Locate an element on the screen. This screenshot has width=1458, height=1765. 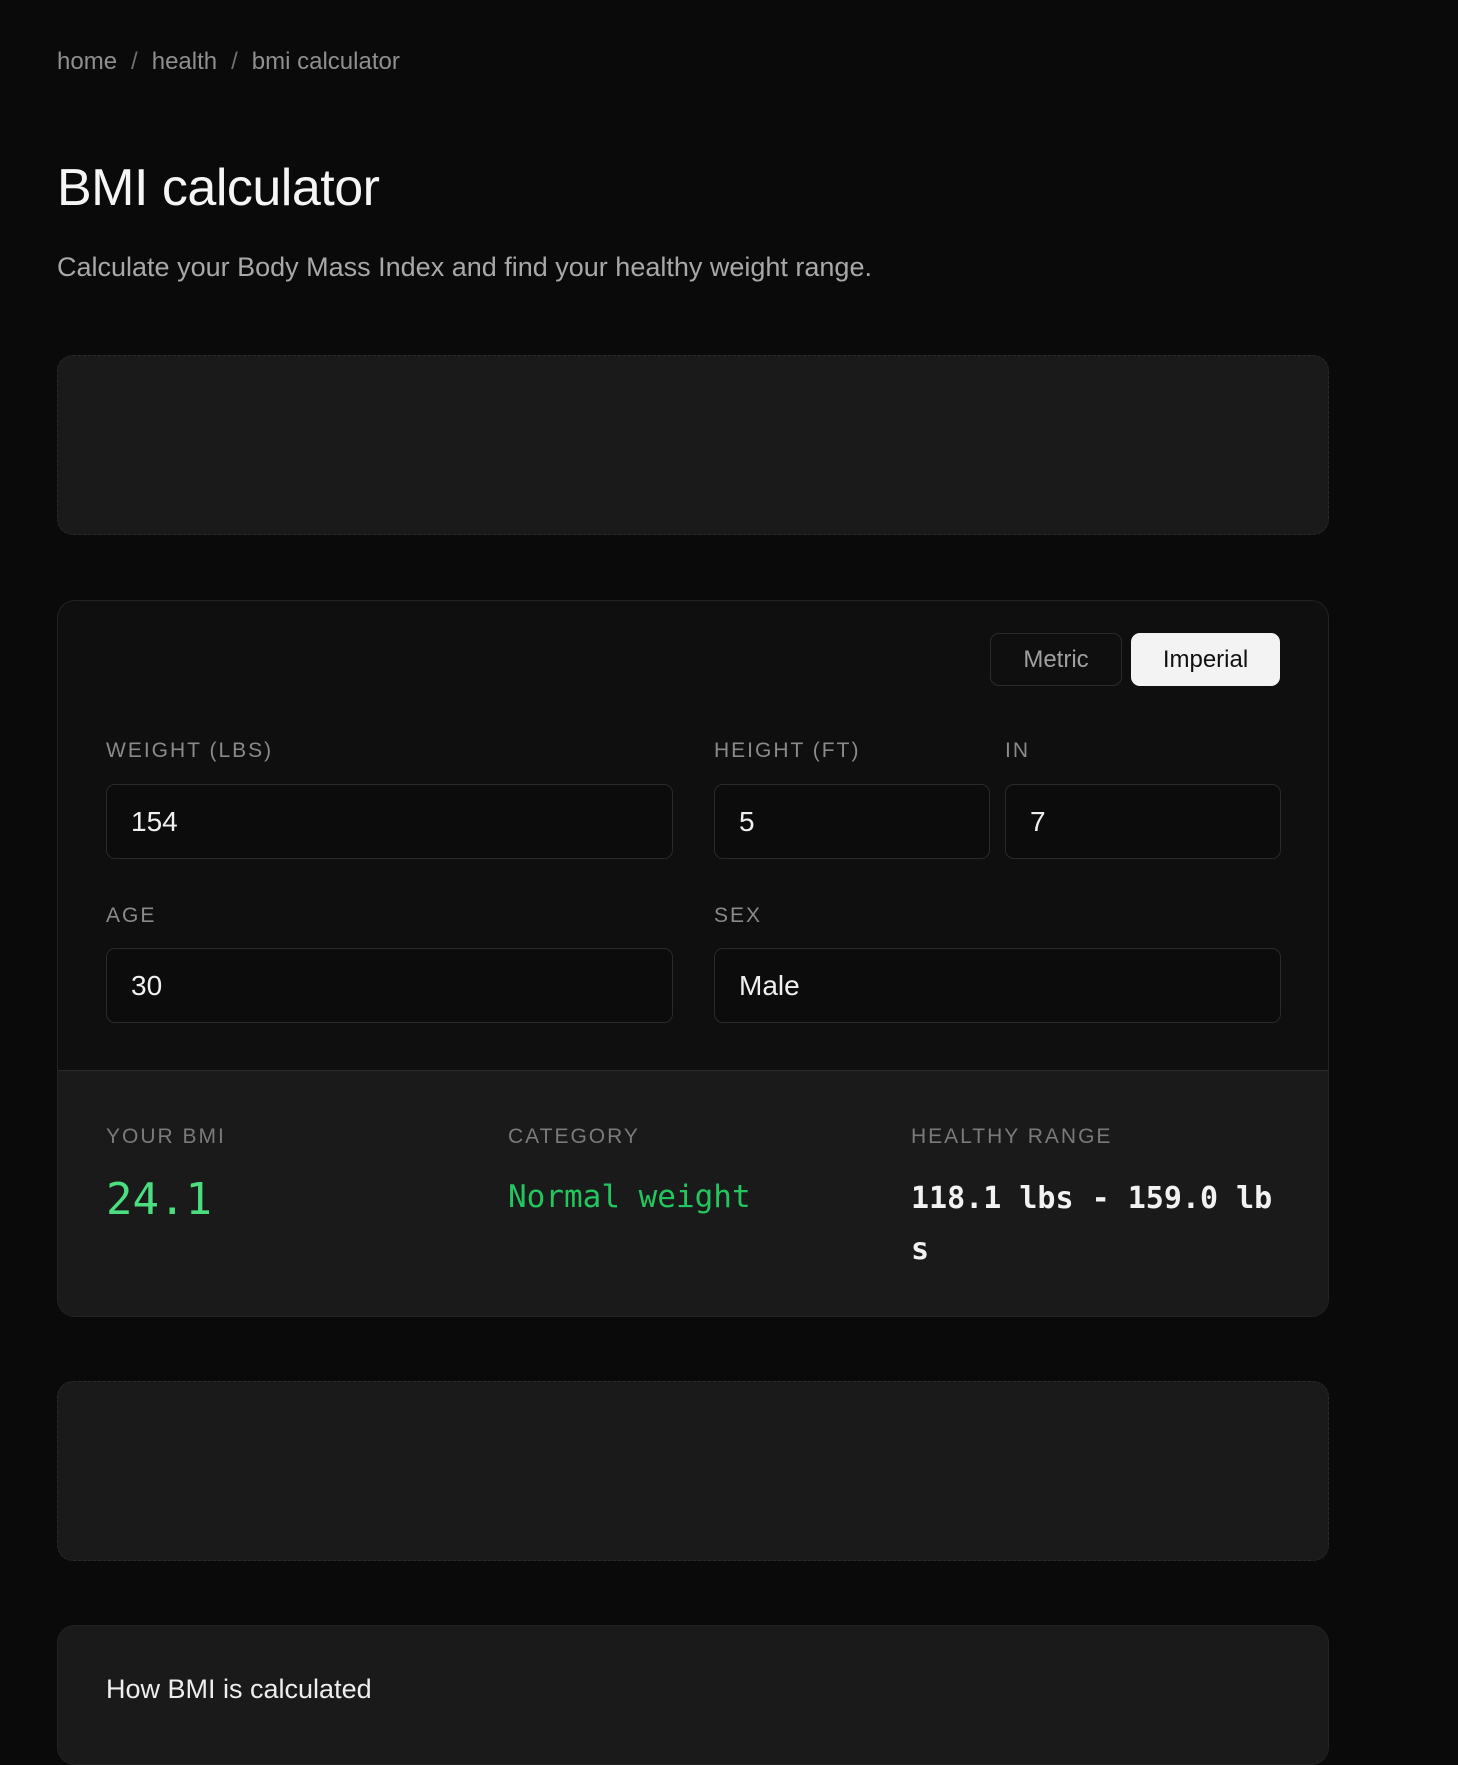
breadcrumb-current: bmi calculator is located at coordinates (325, 61).